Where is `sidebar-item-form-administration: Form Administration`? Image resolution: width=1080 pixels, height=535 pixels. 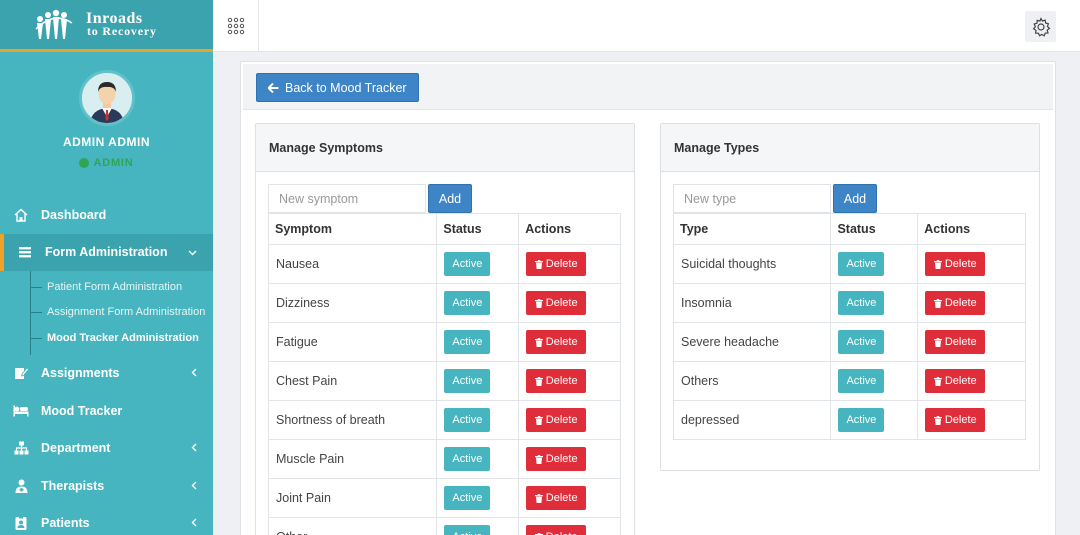
sidebar-item-form-administration: Form Administration is located at coordinates (106, 252).